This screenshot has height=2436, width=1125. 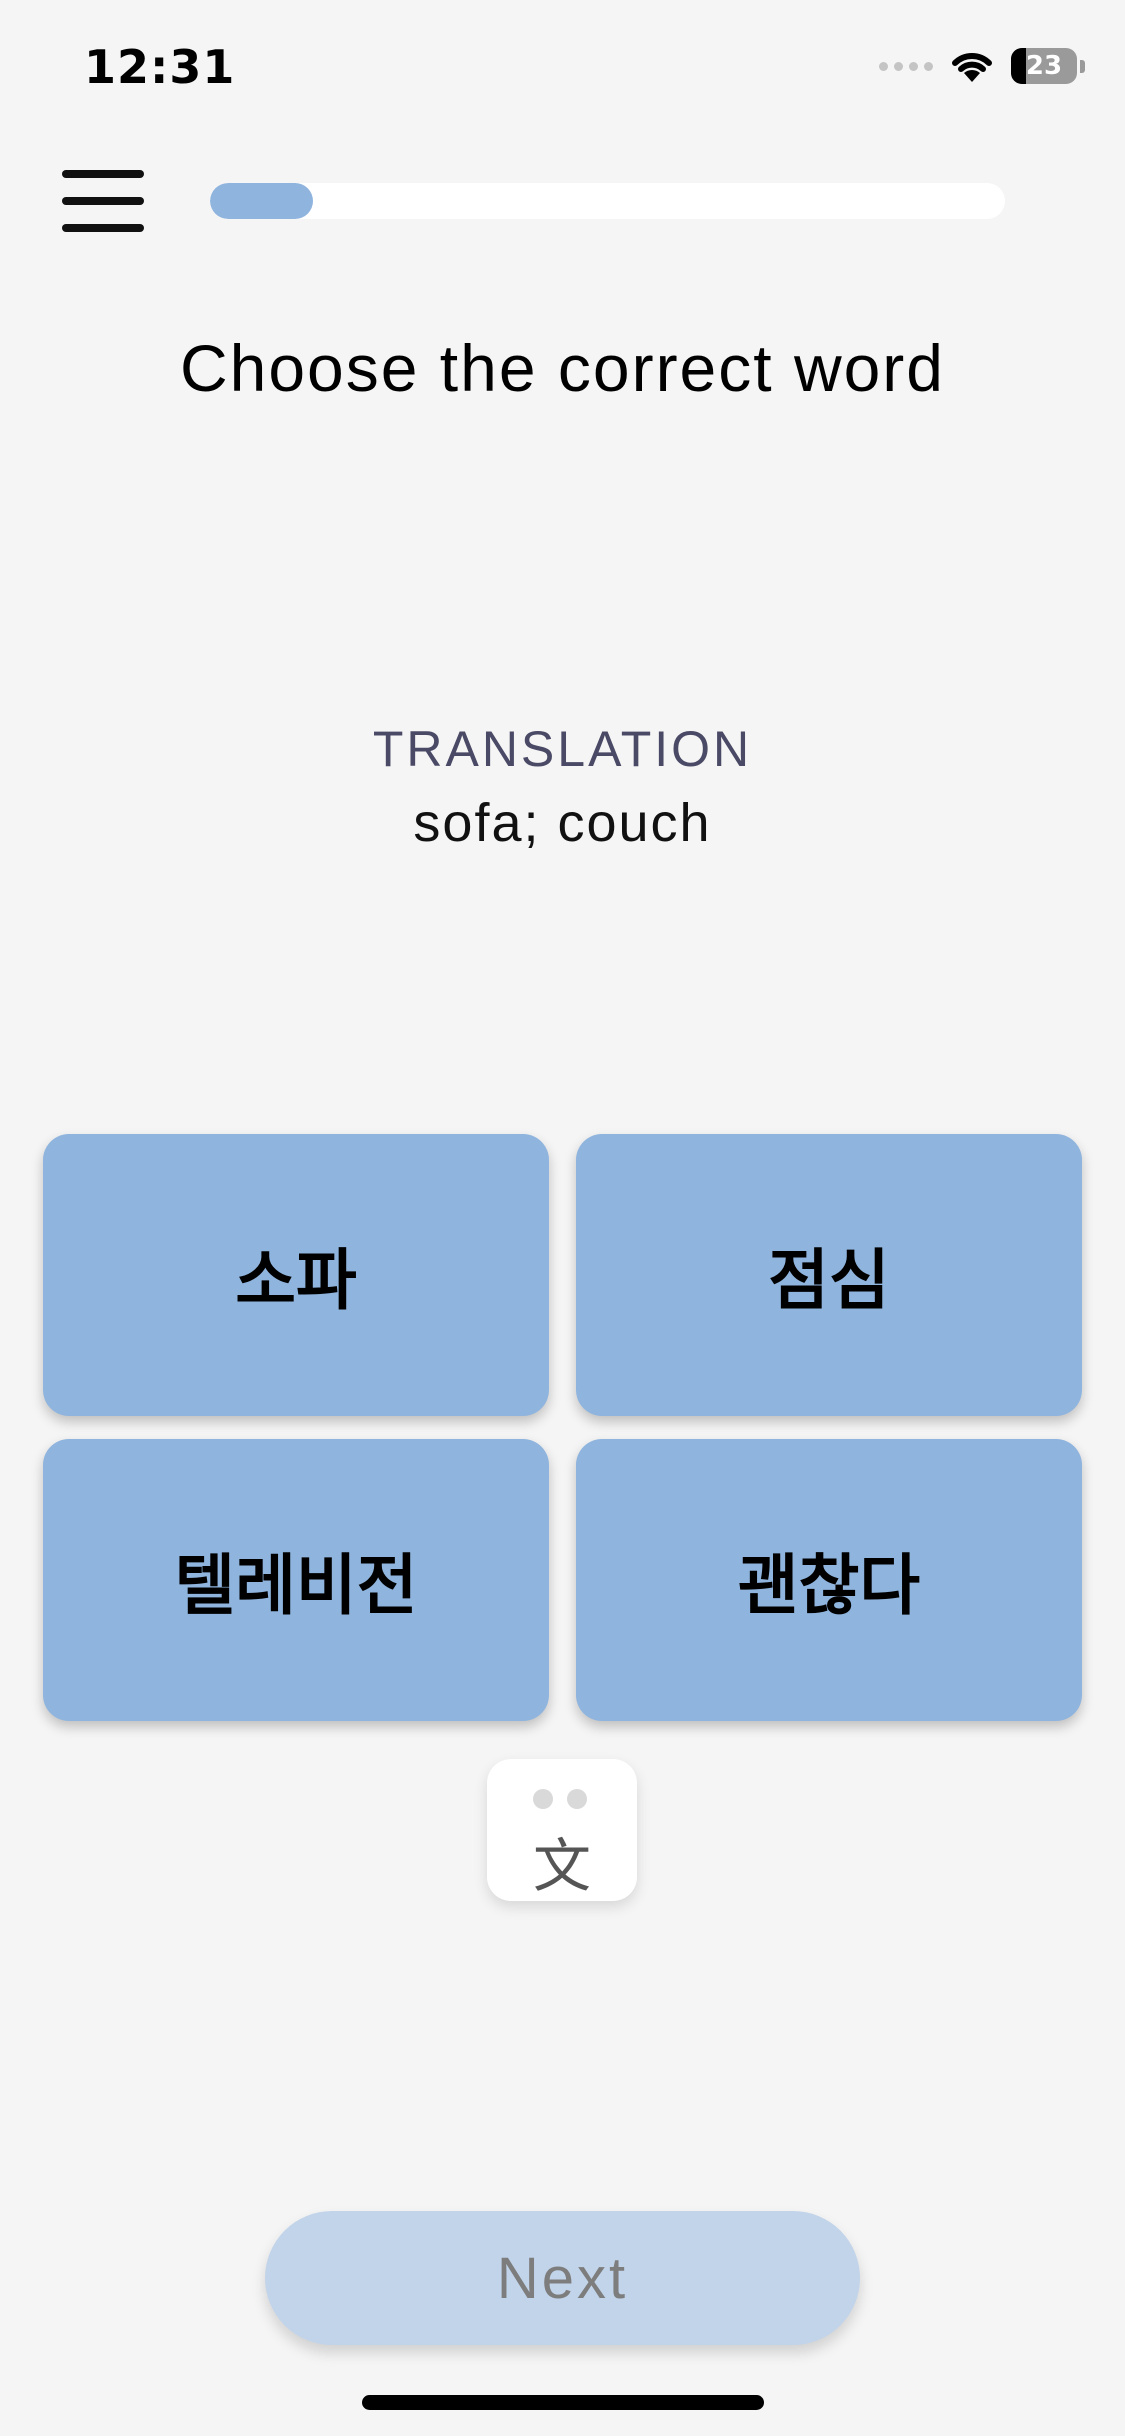 What do you see at coordinates (829, 1275) in the screenshot?
I see `answer-option-2: 점심` at bounding box center [829, 1275].